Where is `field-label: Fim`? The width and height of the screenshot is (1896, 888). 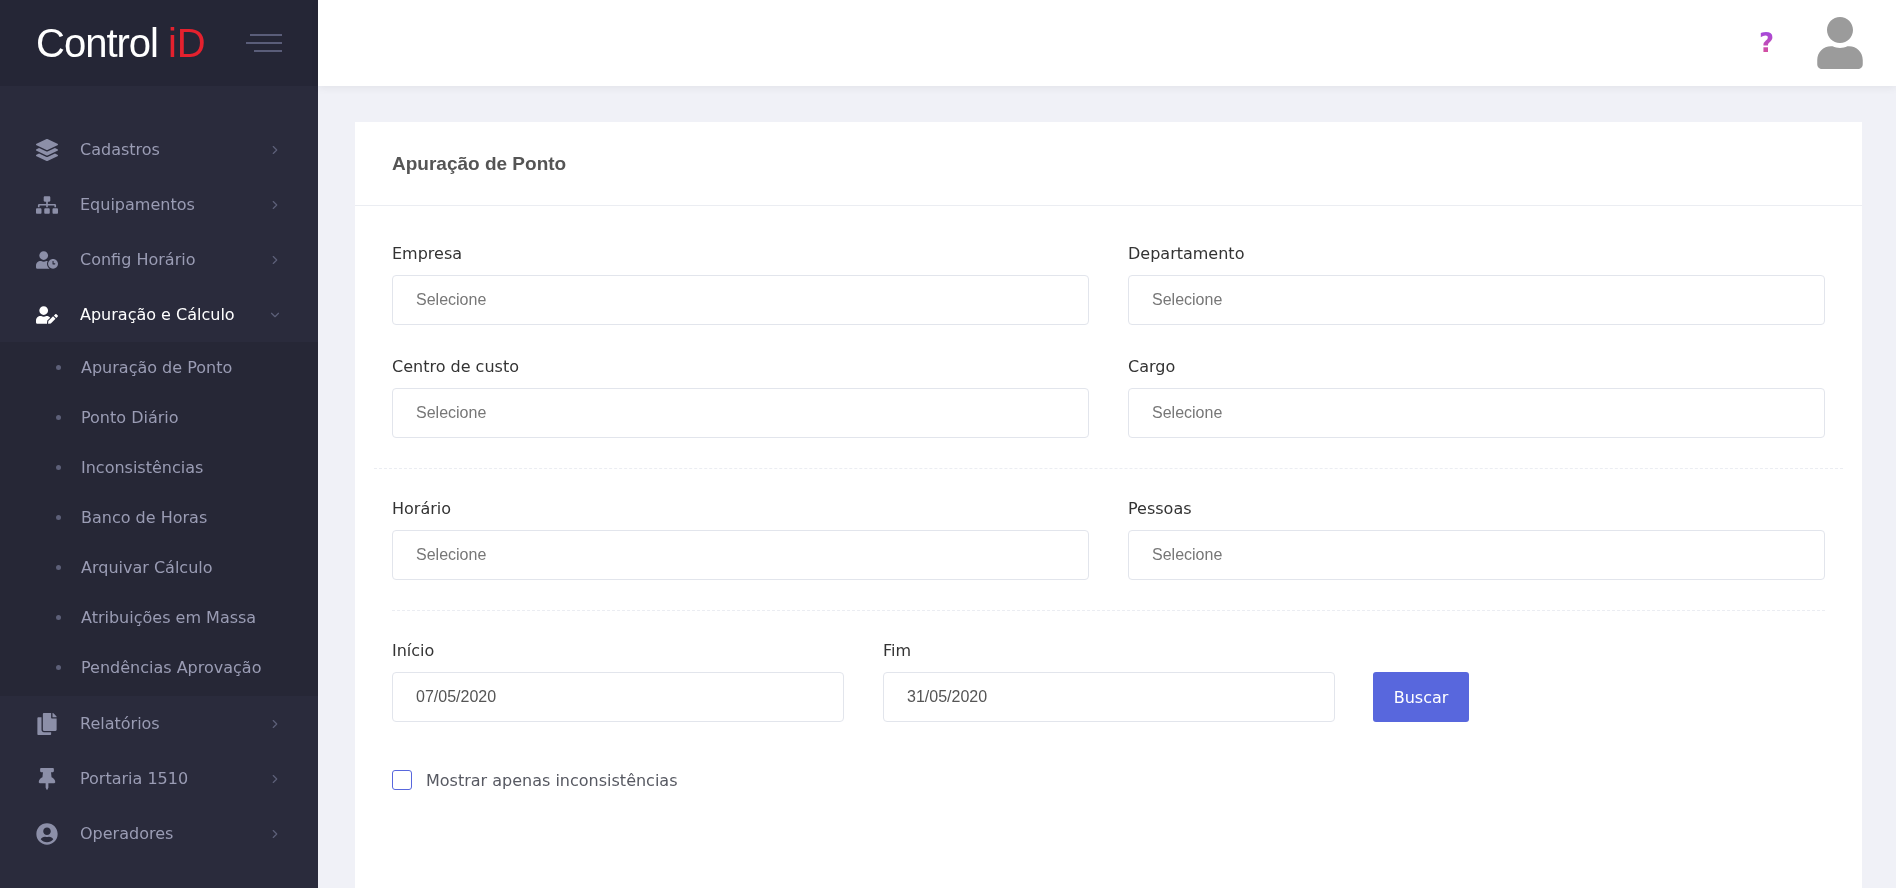 field-label: Fim is located at coordinates (898, 650).